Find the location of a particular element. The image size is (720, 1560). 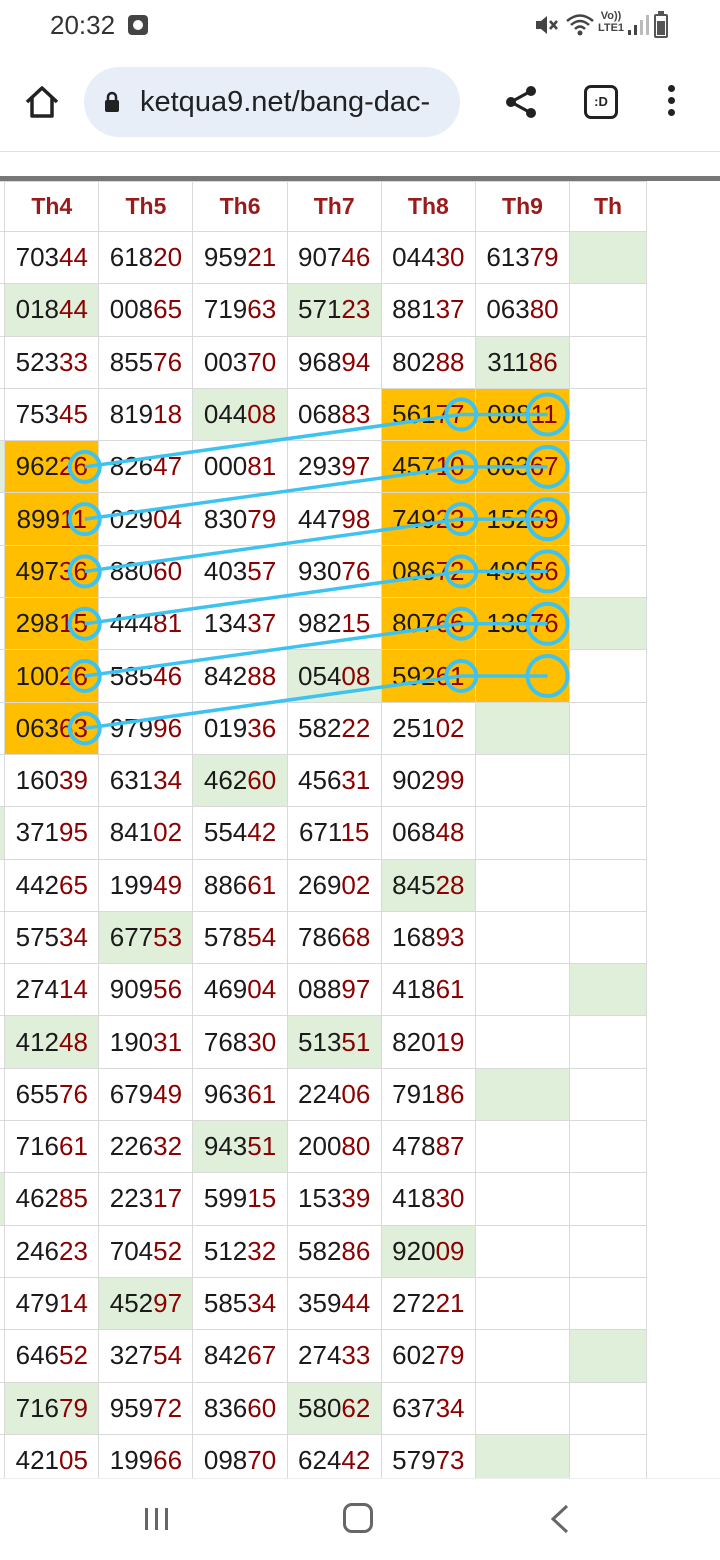

table-cell: 61379 is located at coordinates (522, 257).